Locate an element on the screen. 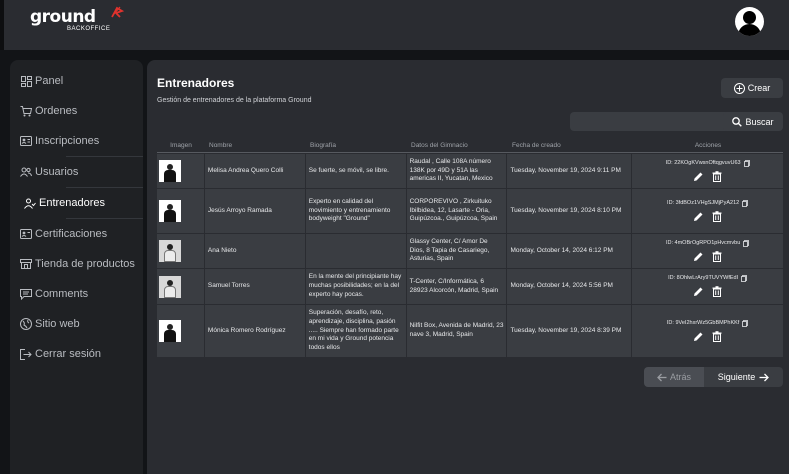  trainer-created-date: Tuesday, November 19, 2024 9:11 PM is located at coordinates (569, 171).